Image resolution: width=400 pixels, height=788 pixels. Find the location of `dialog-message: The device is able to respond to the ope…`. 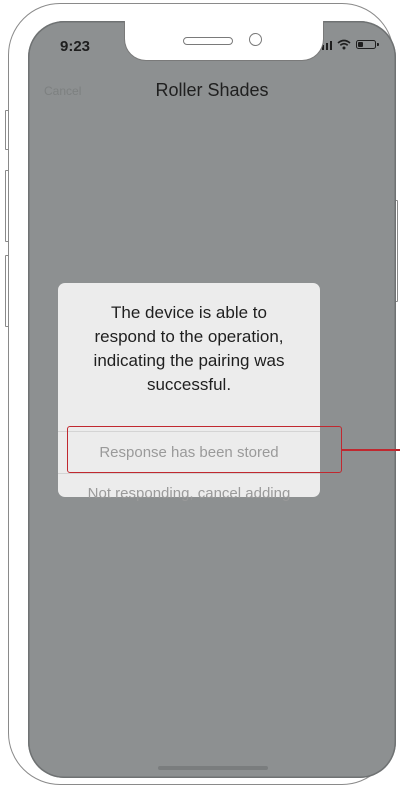

dialog-message: The device is able to respond to the ope… is located at coordinates (189, 348).